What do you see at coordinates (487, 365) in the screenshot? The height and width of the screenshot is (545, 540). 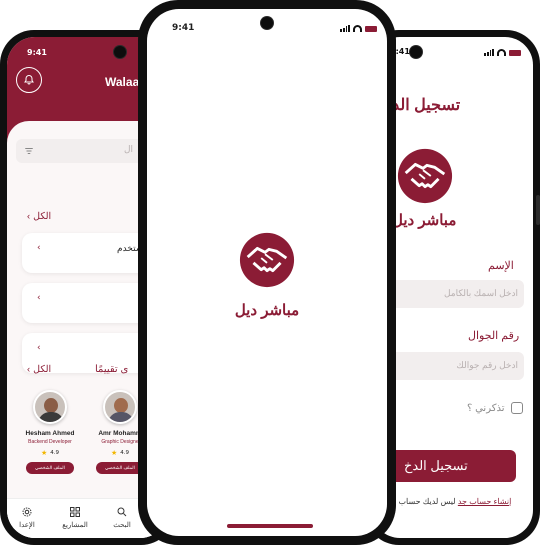 I see `phone-placeholder: ادخل رقم جوالك` at bounding box center [487, 365].